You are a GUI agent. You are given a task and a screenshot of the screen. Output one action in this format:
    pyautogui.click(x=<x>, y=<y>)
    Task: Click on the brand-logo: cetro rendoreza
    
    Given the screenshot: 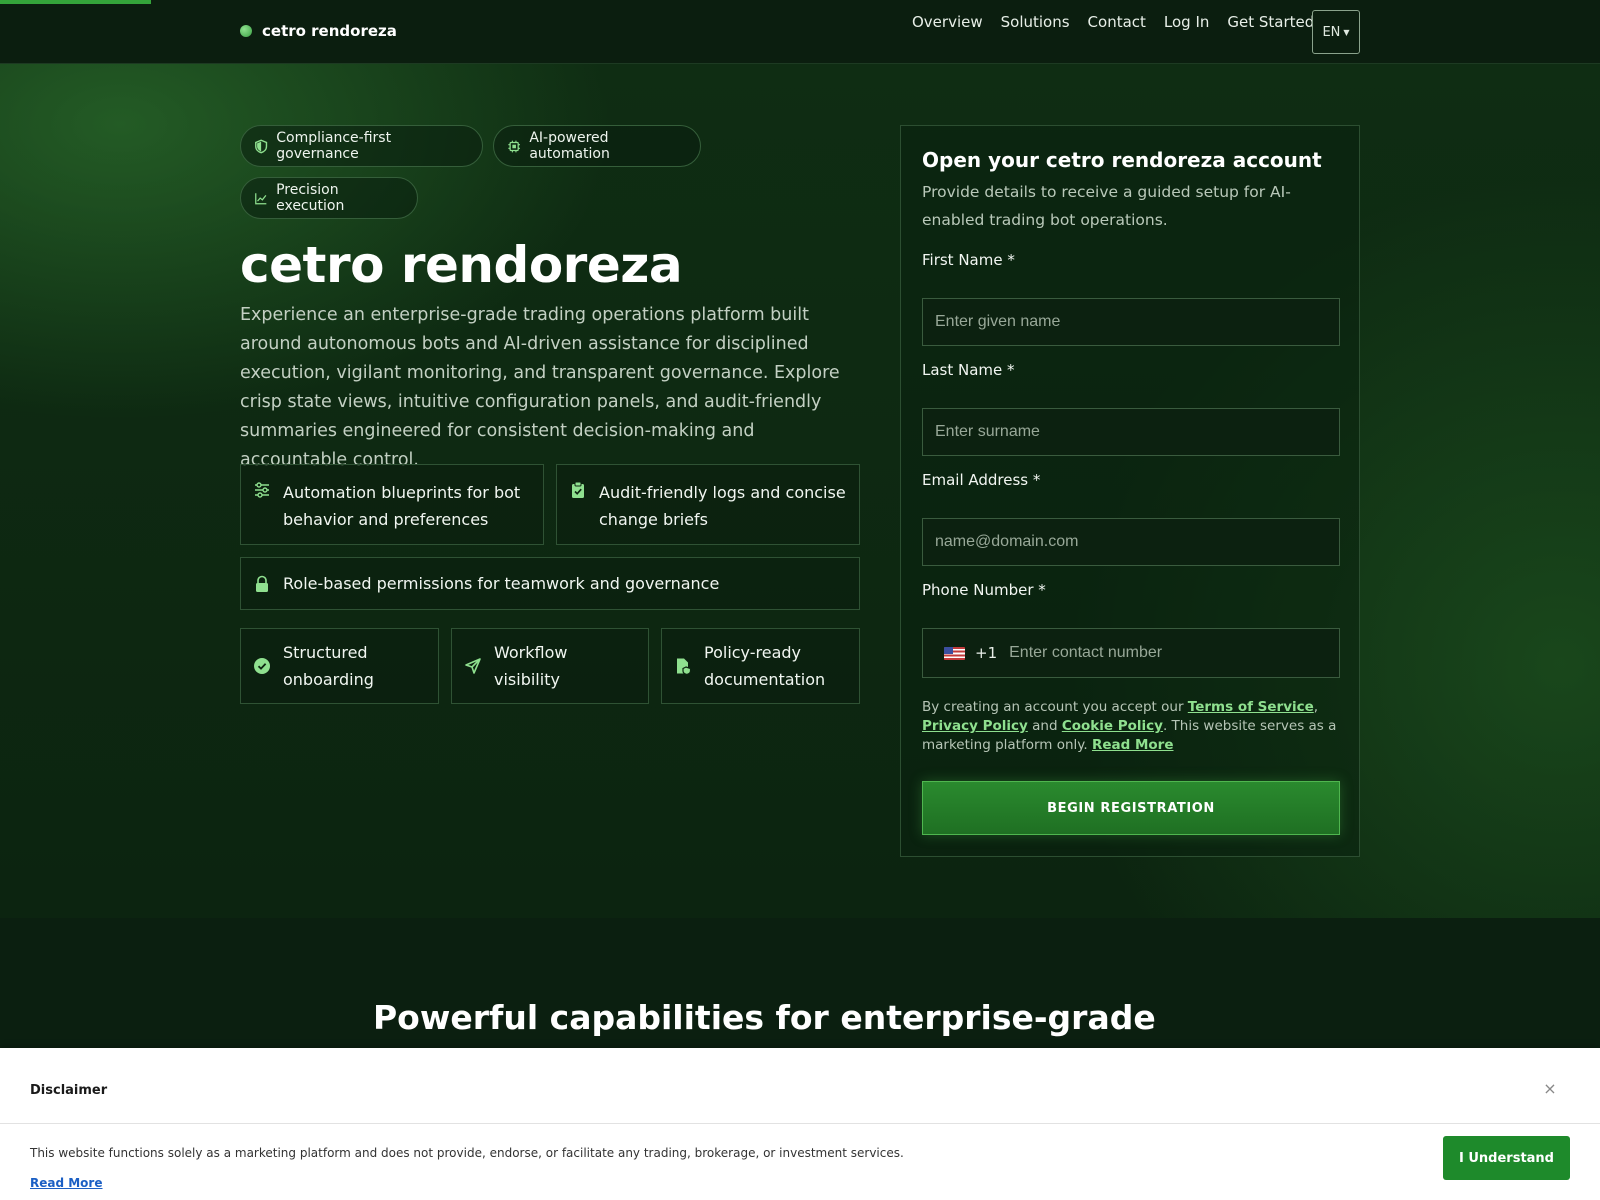 What is the action you would take?
    pyautogui.click(x=318, y=31)
    